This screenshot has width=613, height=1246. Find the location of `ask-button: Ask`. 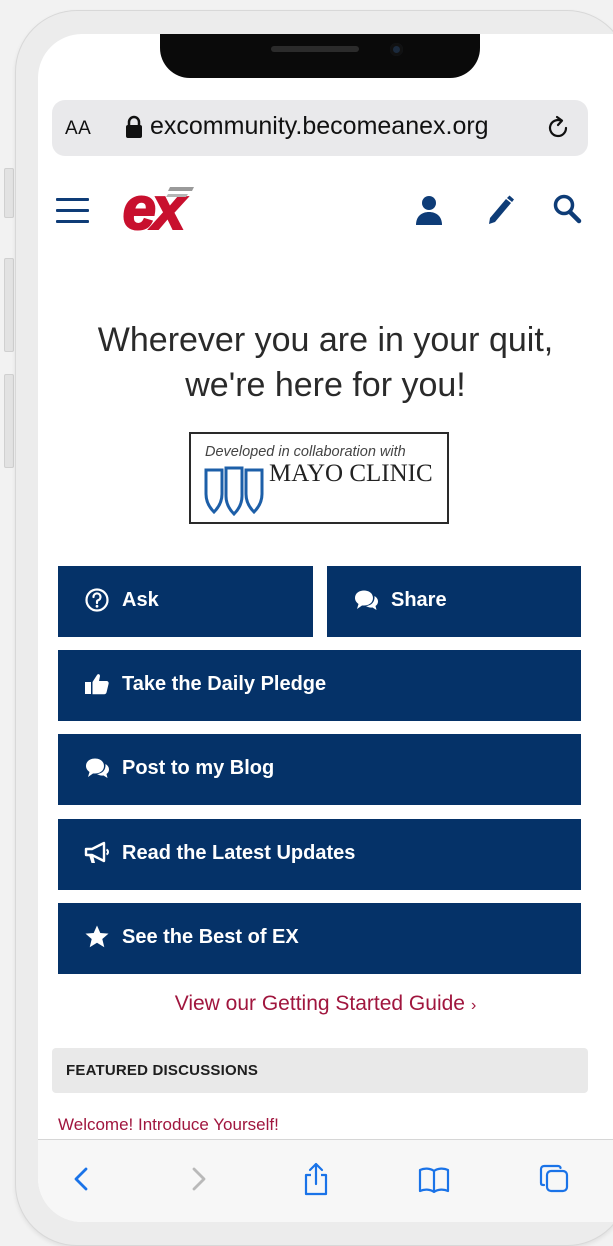

ask-button: Ask is located at coordinates (185, 601).